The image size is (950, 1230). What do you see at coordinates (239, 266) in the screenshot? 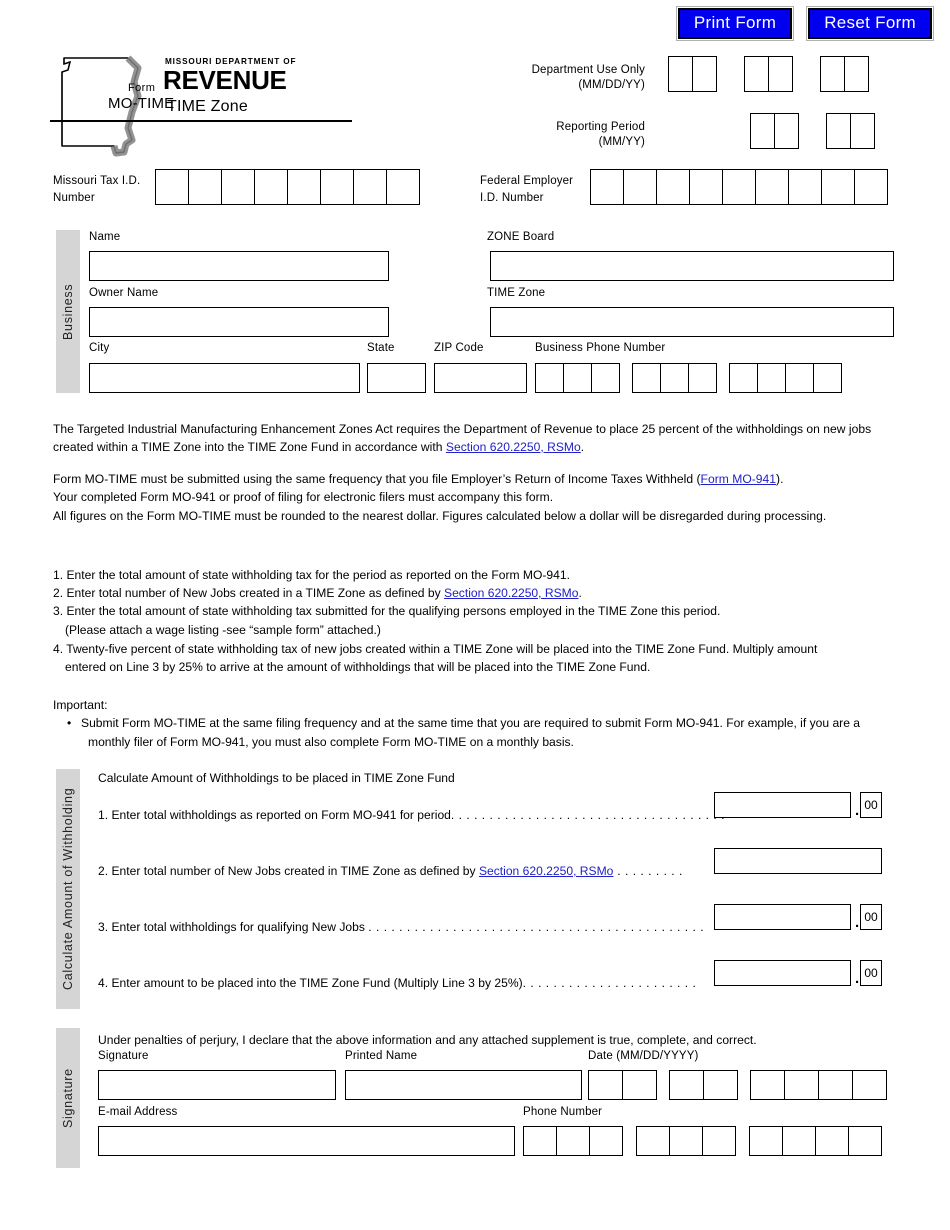
I see `business-name-input` at bounding box center [239, 266].